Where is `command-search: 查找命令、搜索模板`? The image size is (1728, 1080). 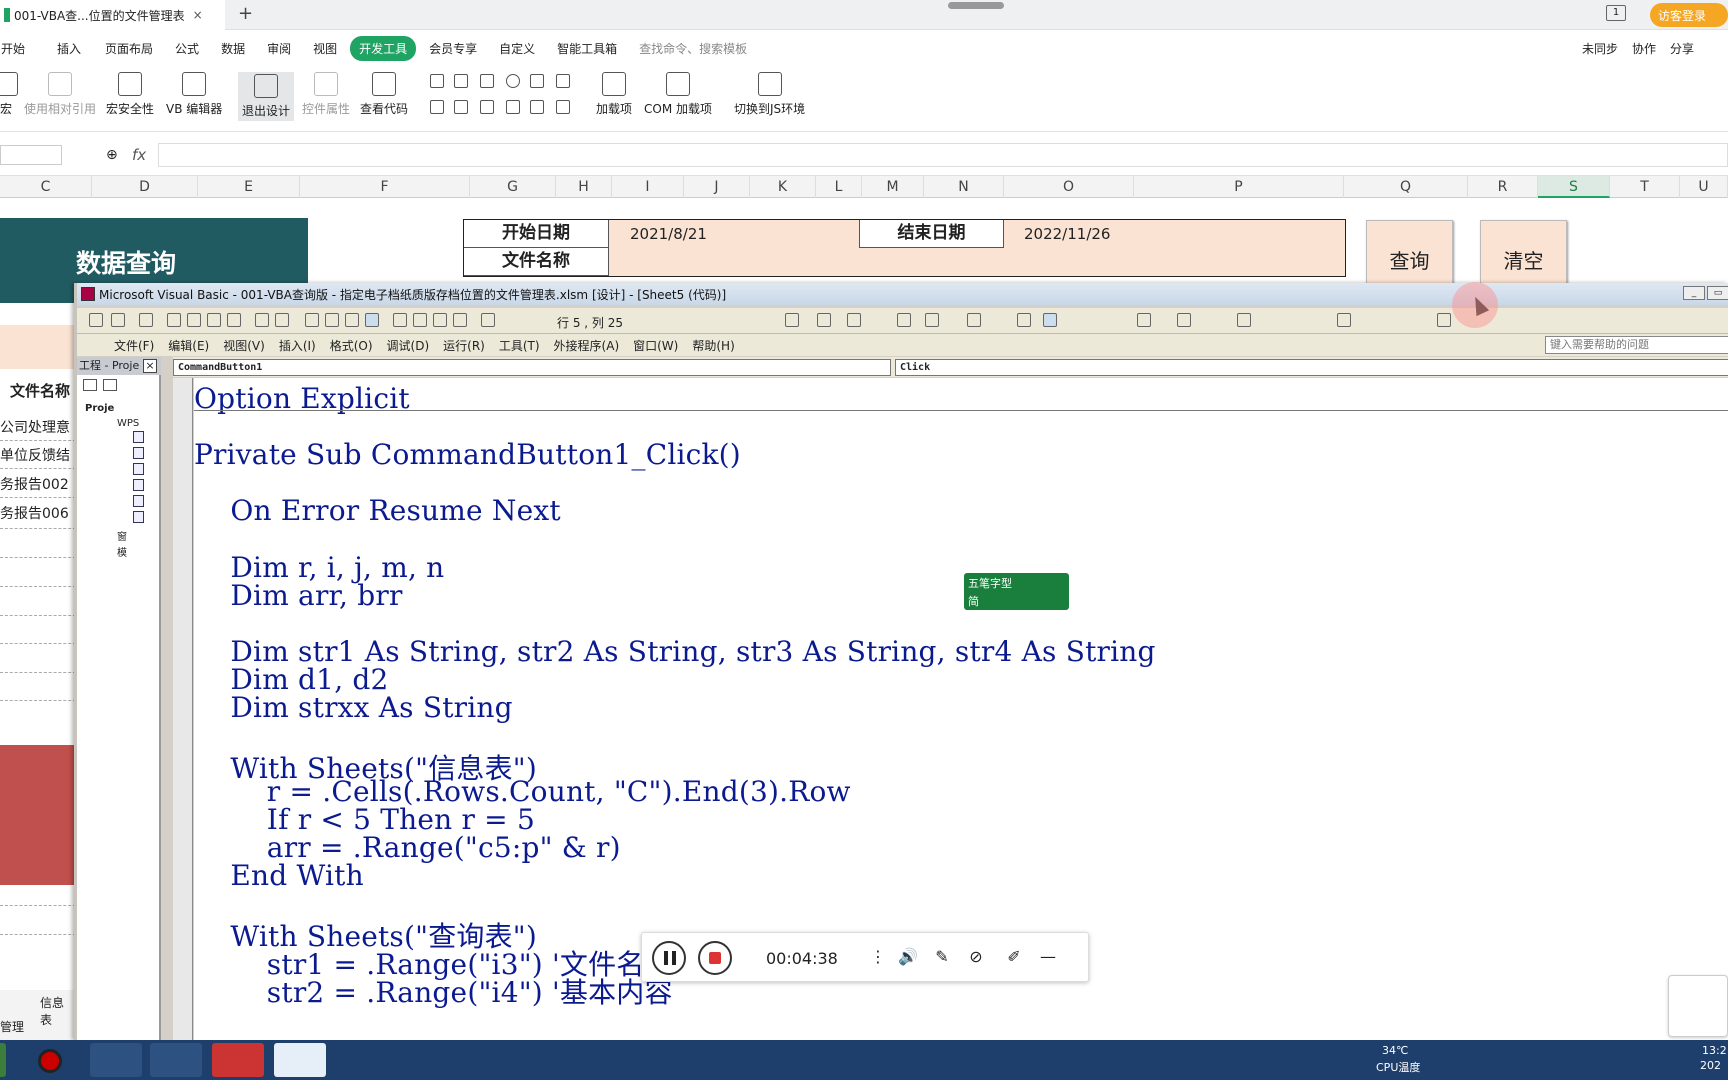
command-search: 查找命令、搜索模板 is located at coordinates (693, 48).